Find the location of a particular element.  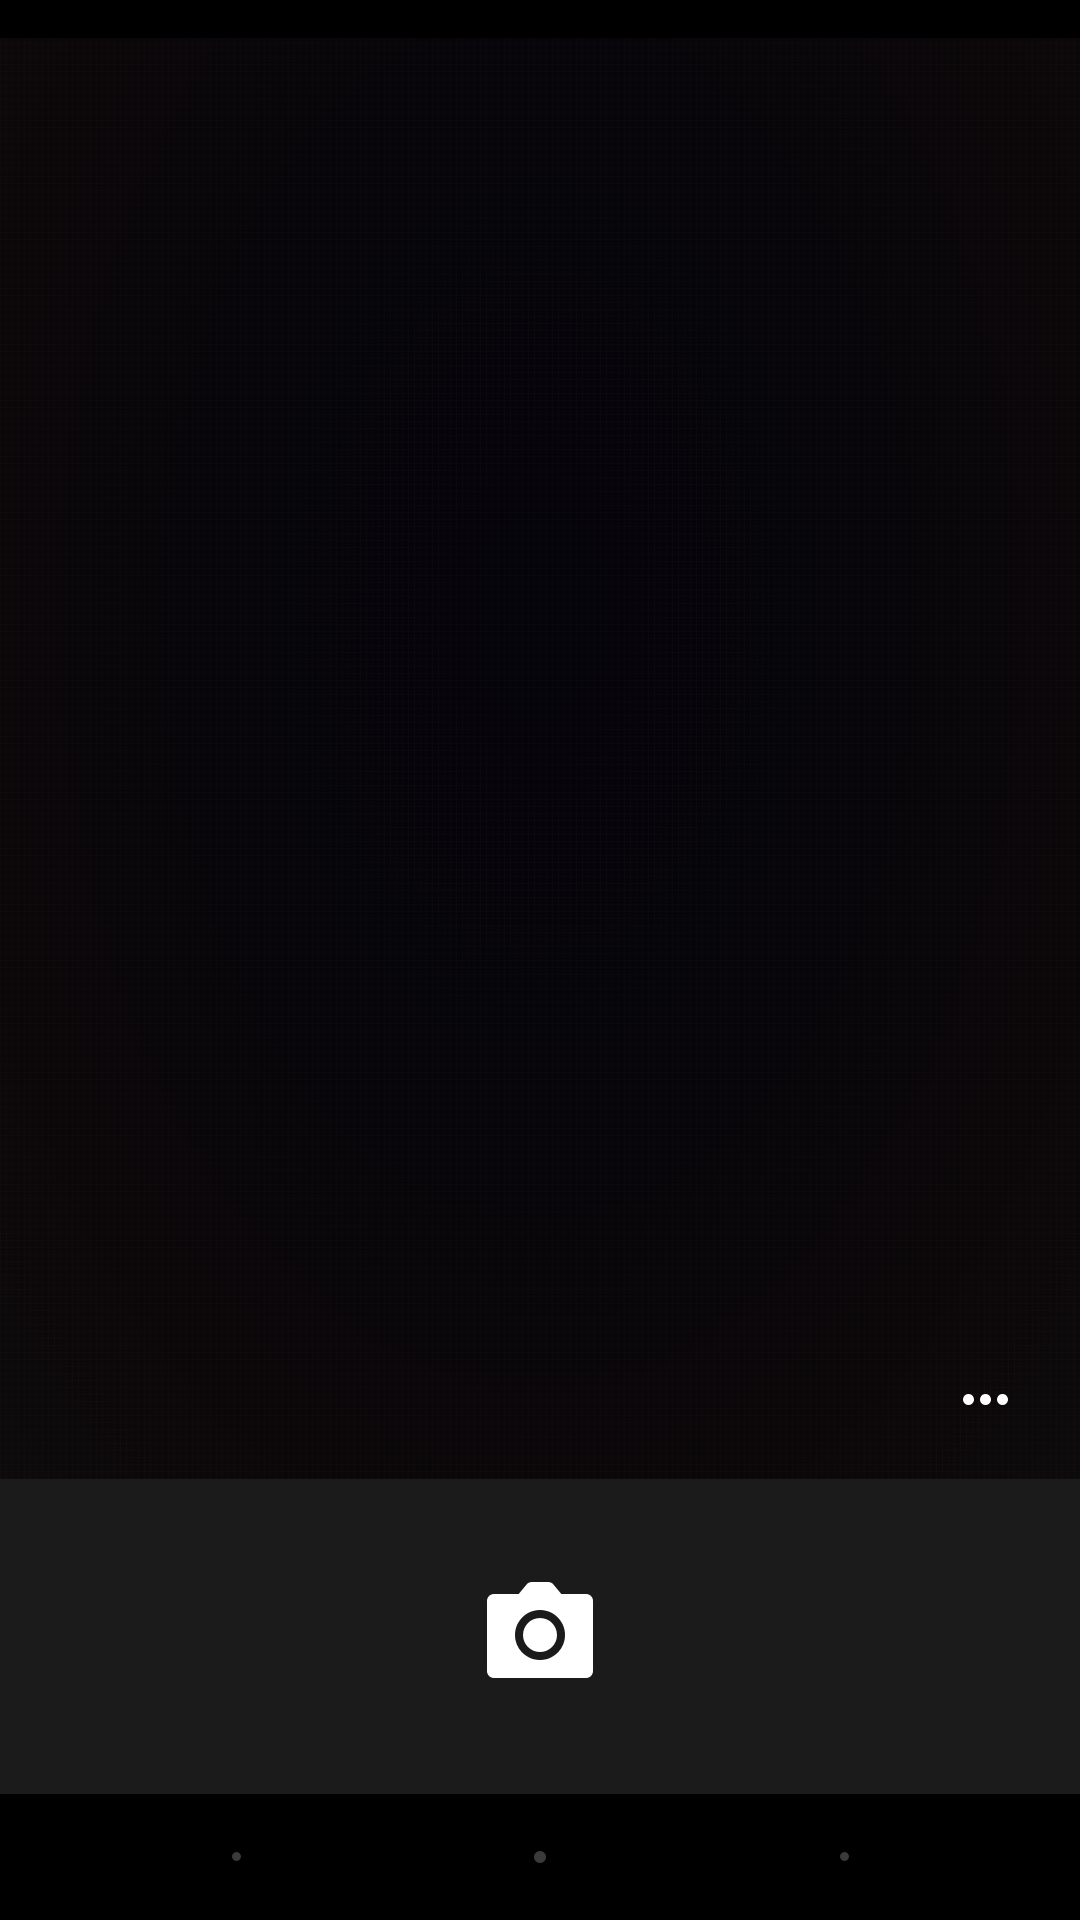

status-bar is located at coordinates (540, 19).